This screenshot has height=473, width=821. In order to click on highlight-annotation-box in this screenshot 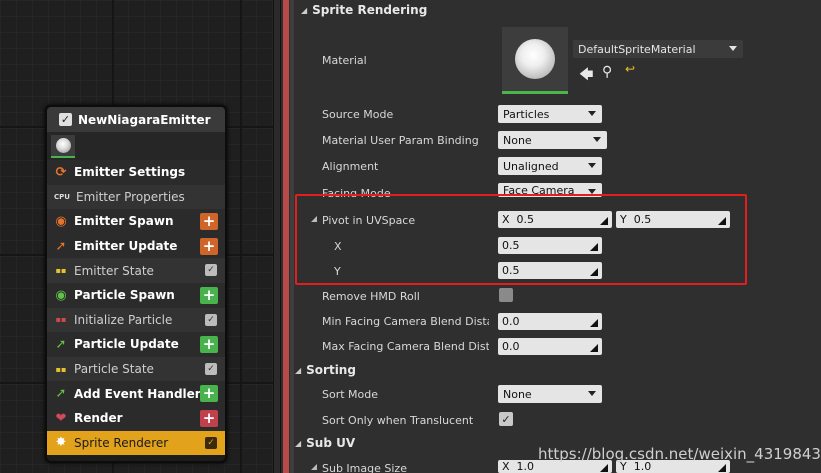, I will do `click(521, 239)`.